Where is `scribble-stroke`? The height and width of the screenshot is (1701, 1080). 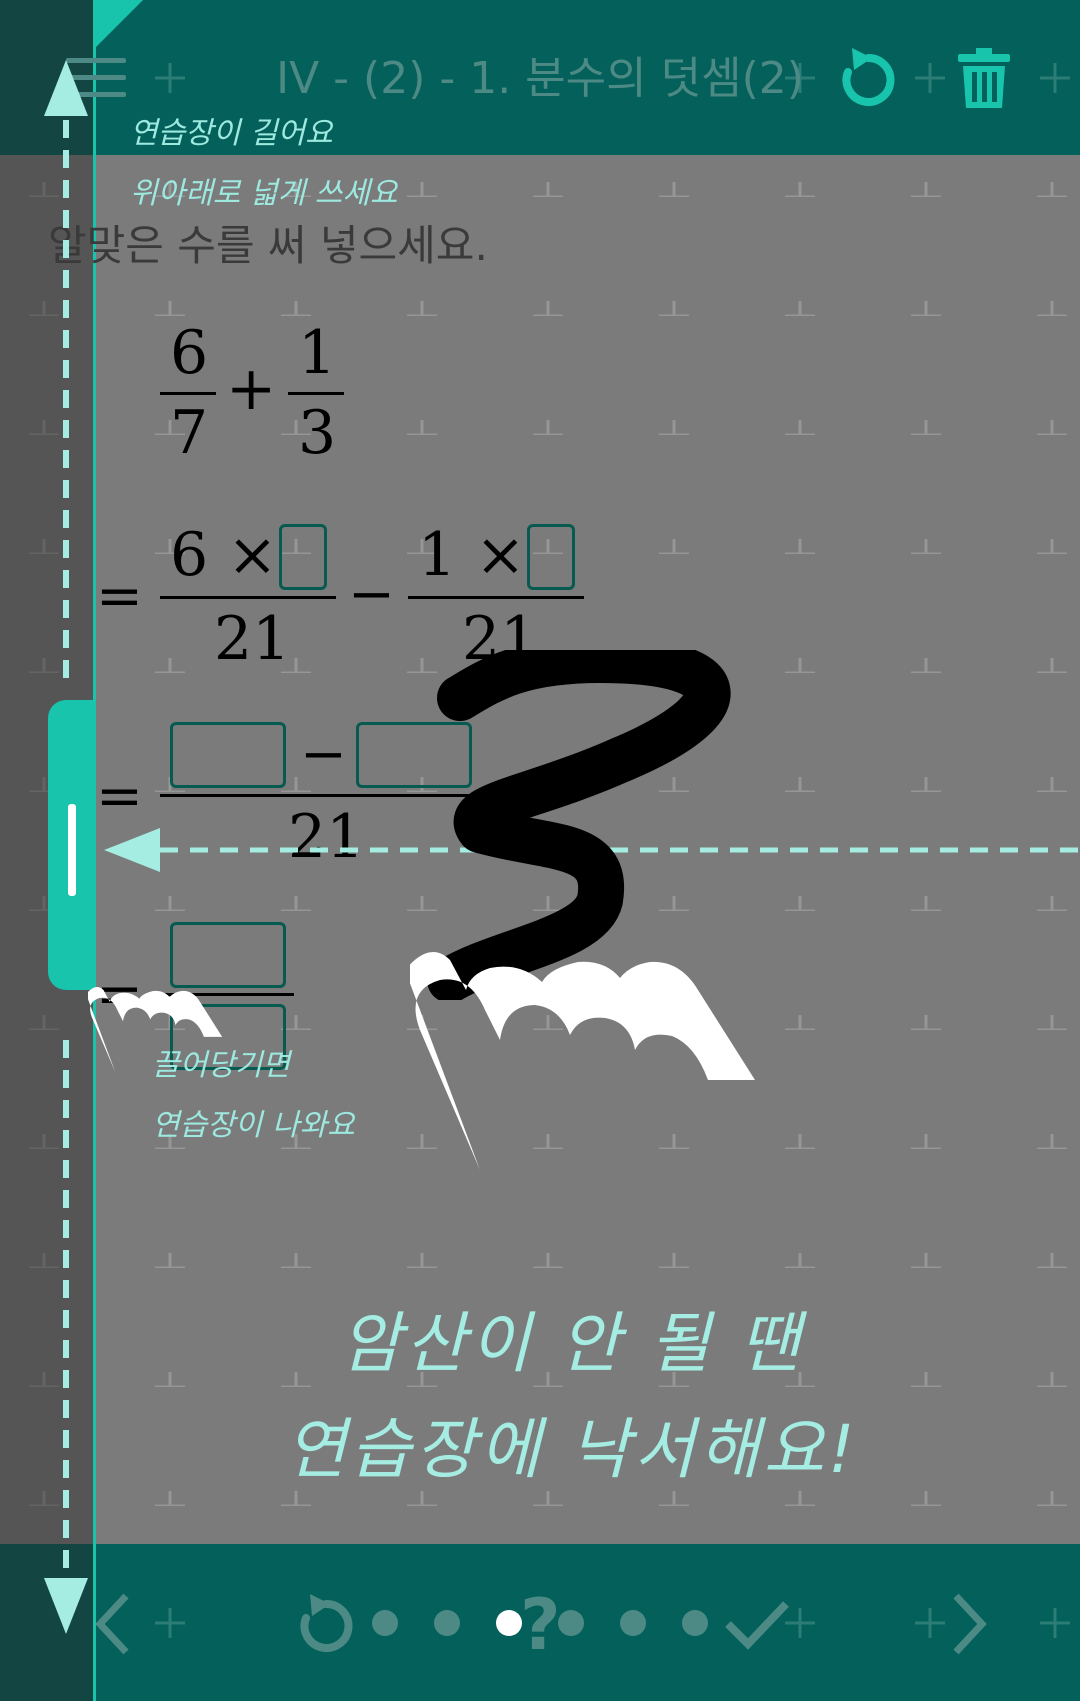
scribble-stroke is located at coordinates (579, 825).